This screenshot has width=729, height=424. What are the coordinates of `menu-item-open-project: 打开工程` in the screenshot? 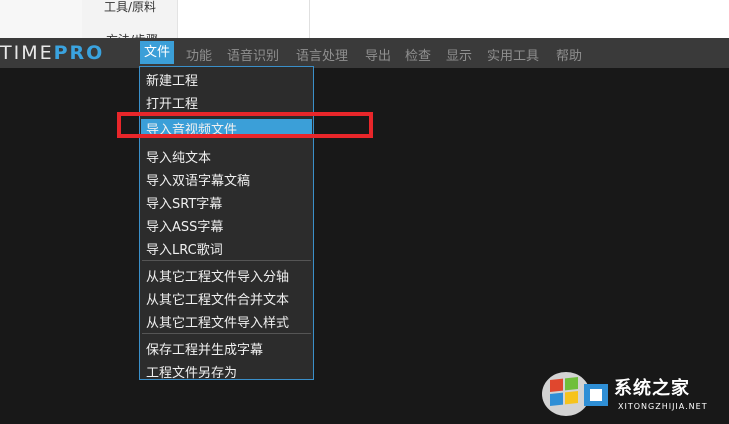 It's located at (172, 102).